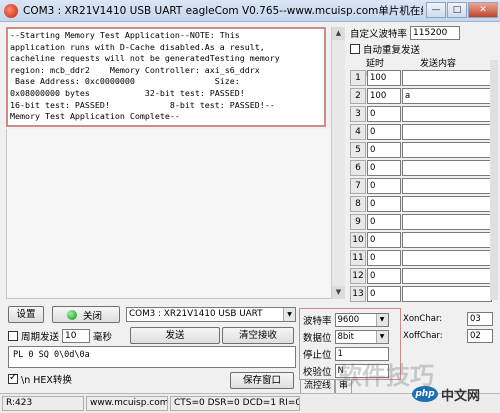 This screenshot has height=413, width=500. What do you see at coordinates (358, 78) in the screenshot?
I see `row-send-button: 1` at bounding box center [358, 78].